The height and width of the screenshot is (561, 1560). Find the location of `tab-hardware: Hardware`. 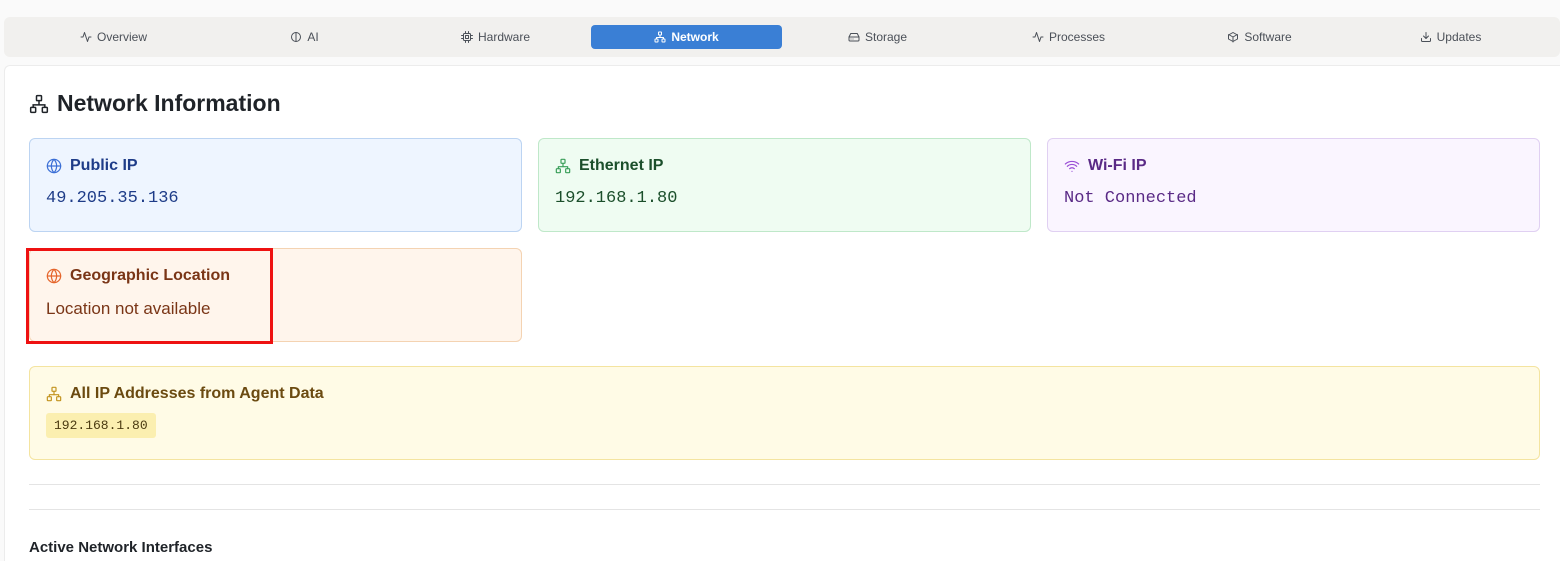

tab-hardware: Hardware is located at coordinates (495, 37).